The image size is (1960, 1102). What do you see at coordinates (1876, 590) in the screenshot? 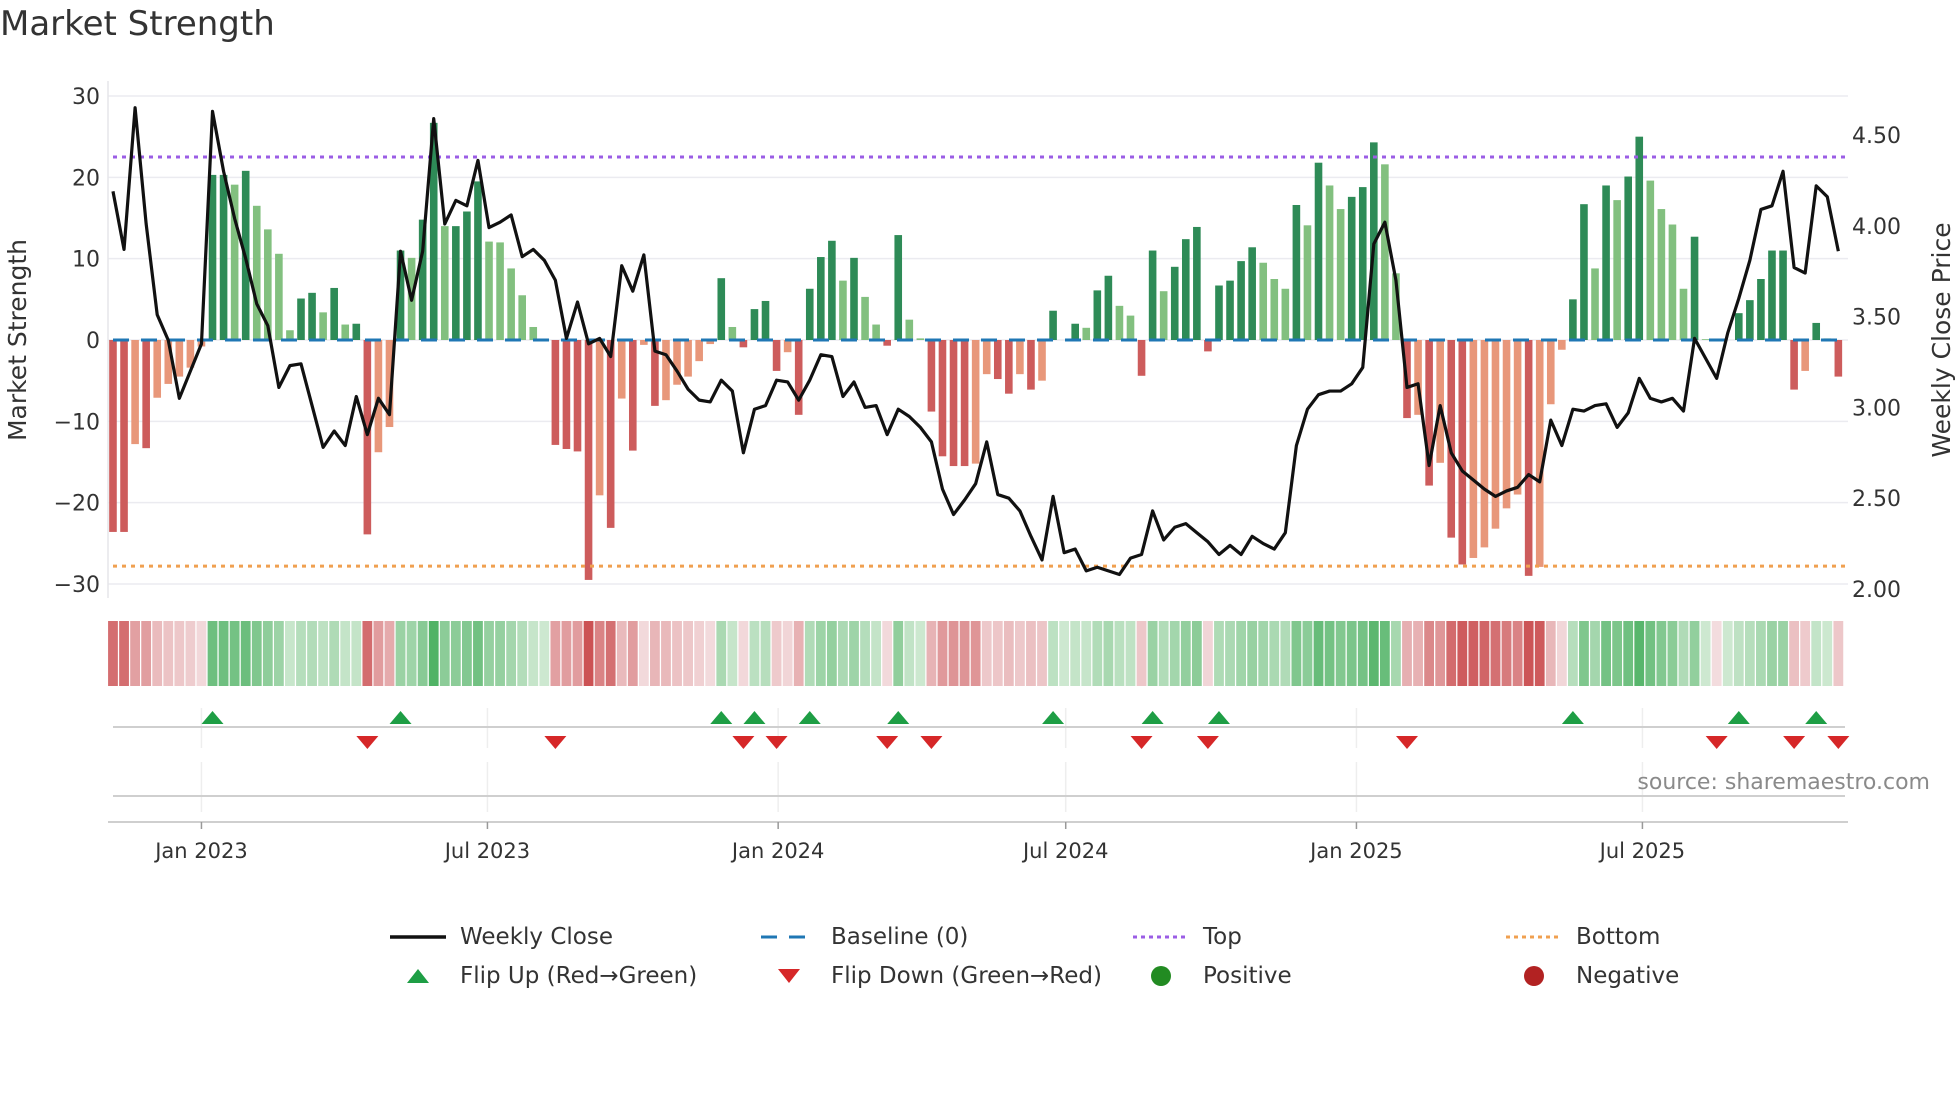
I see `y2-tick-label: 2.00` at bounding box center [1876, 590].